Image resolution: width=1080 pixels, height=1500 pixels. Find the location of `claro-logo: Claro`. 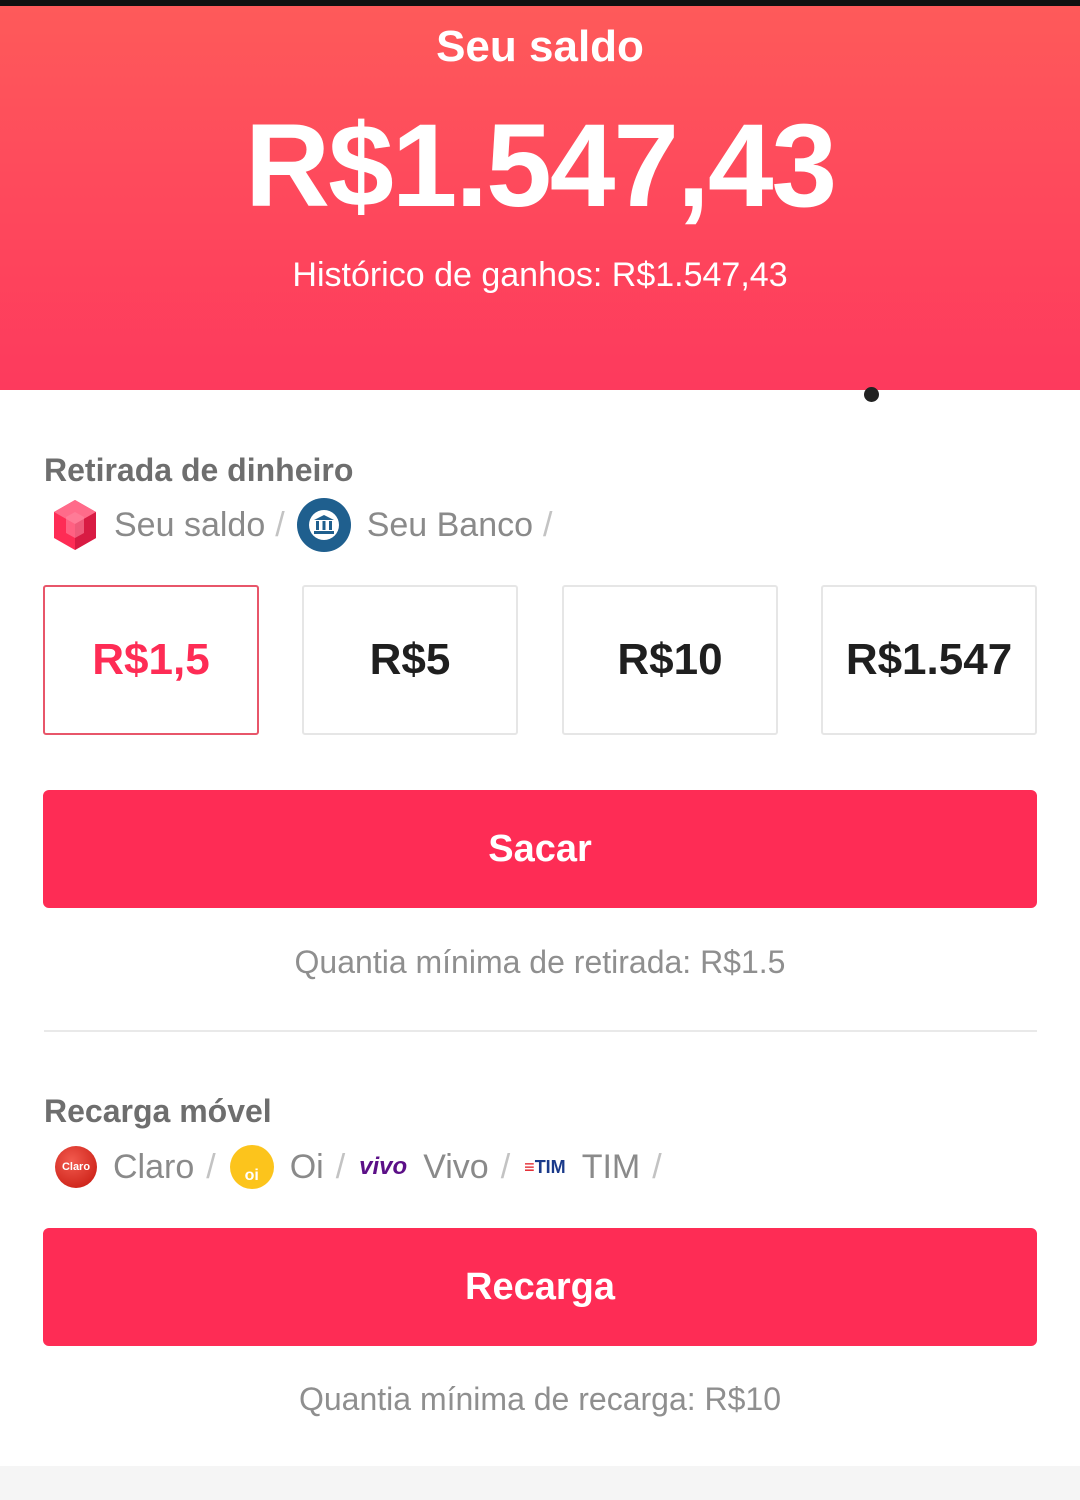

claro-logo: Claro is located at coordinates (76, 1167).